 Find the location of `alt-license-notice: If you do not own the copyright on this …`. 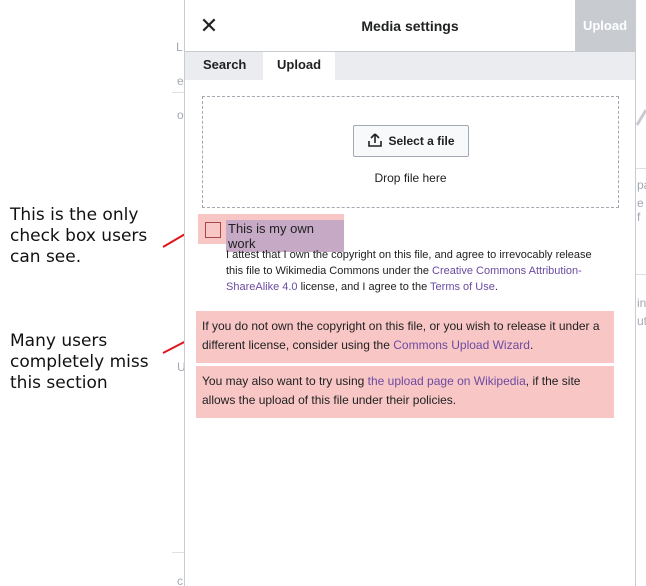

alt-license-notice: If you do not own the copyright on this … is located at coordinates (405, 337).